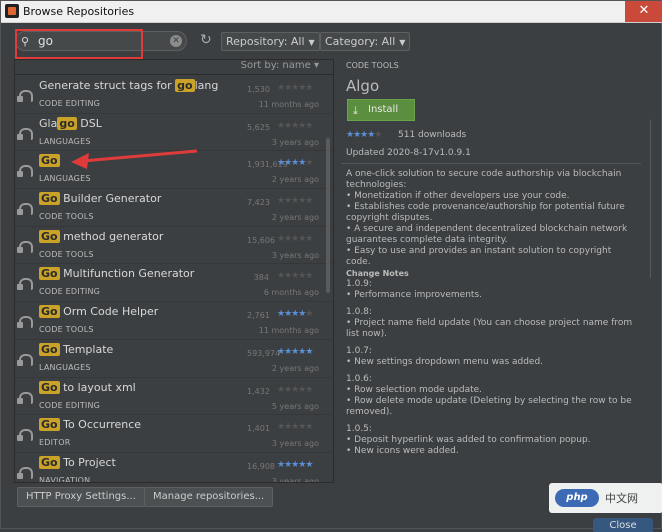 The height and width of the screenshot is (532, 662). I want to click on detail-rating-stars: ★★★★★, so click(364, 135).